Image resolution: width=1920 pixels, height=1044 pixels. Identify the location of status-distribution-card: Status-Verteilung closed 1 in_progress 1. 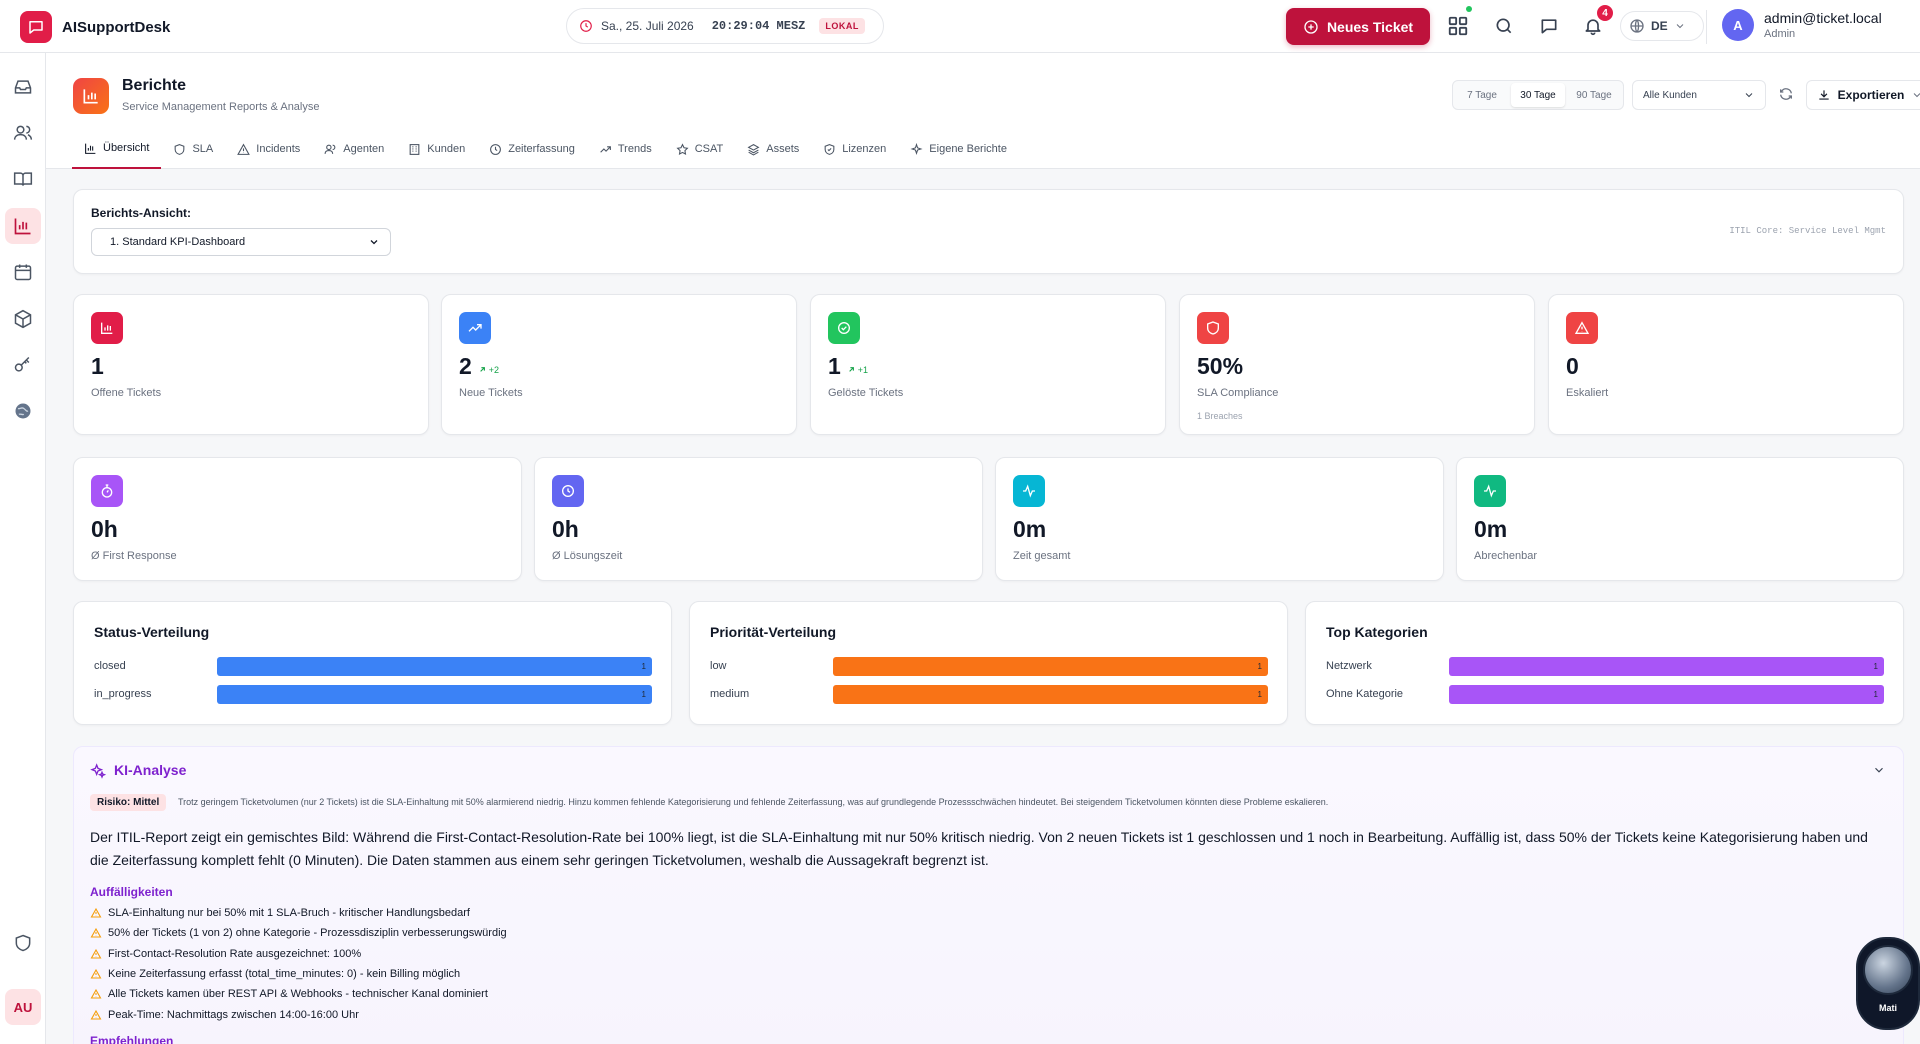
(372, 663).